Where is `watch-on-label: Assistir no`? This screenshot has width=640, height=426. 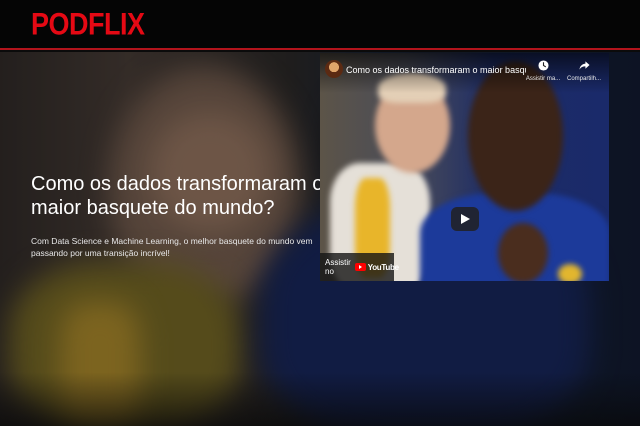
watch-on-label: Assistir no is located at coordinates (338, 267).